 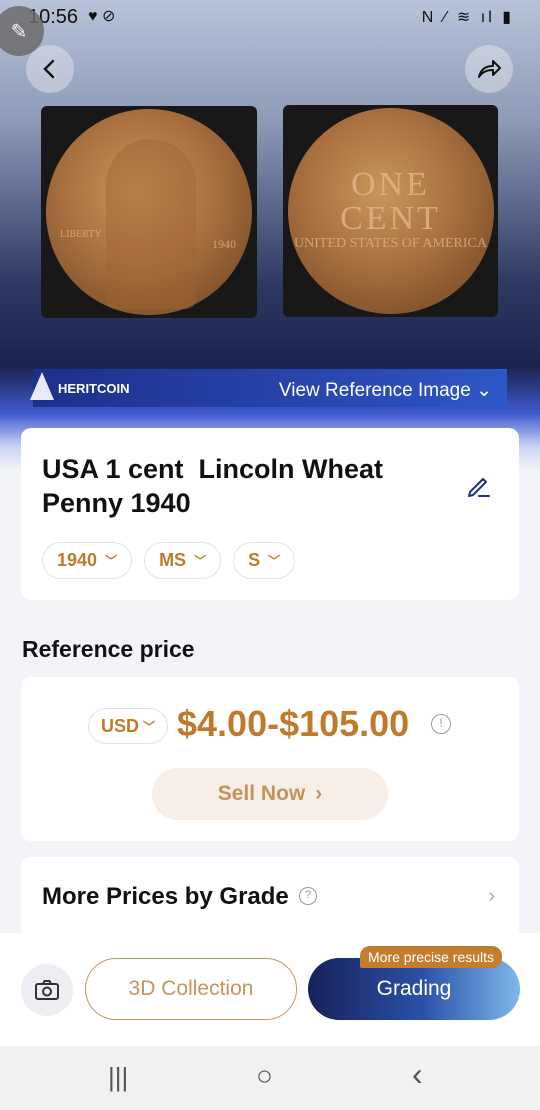 What do you see at coordinates (390, 243) in the screenshot?
I see `coin-usa-text: UNITED STATES OF AMERICA` at bounding box center [390, 243].